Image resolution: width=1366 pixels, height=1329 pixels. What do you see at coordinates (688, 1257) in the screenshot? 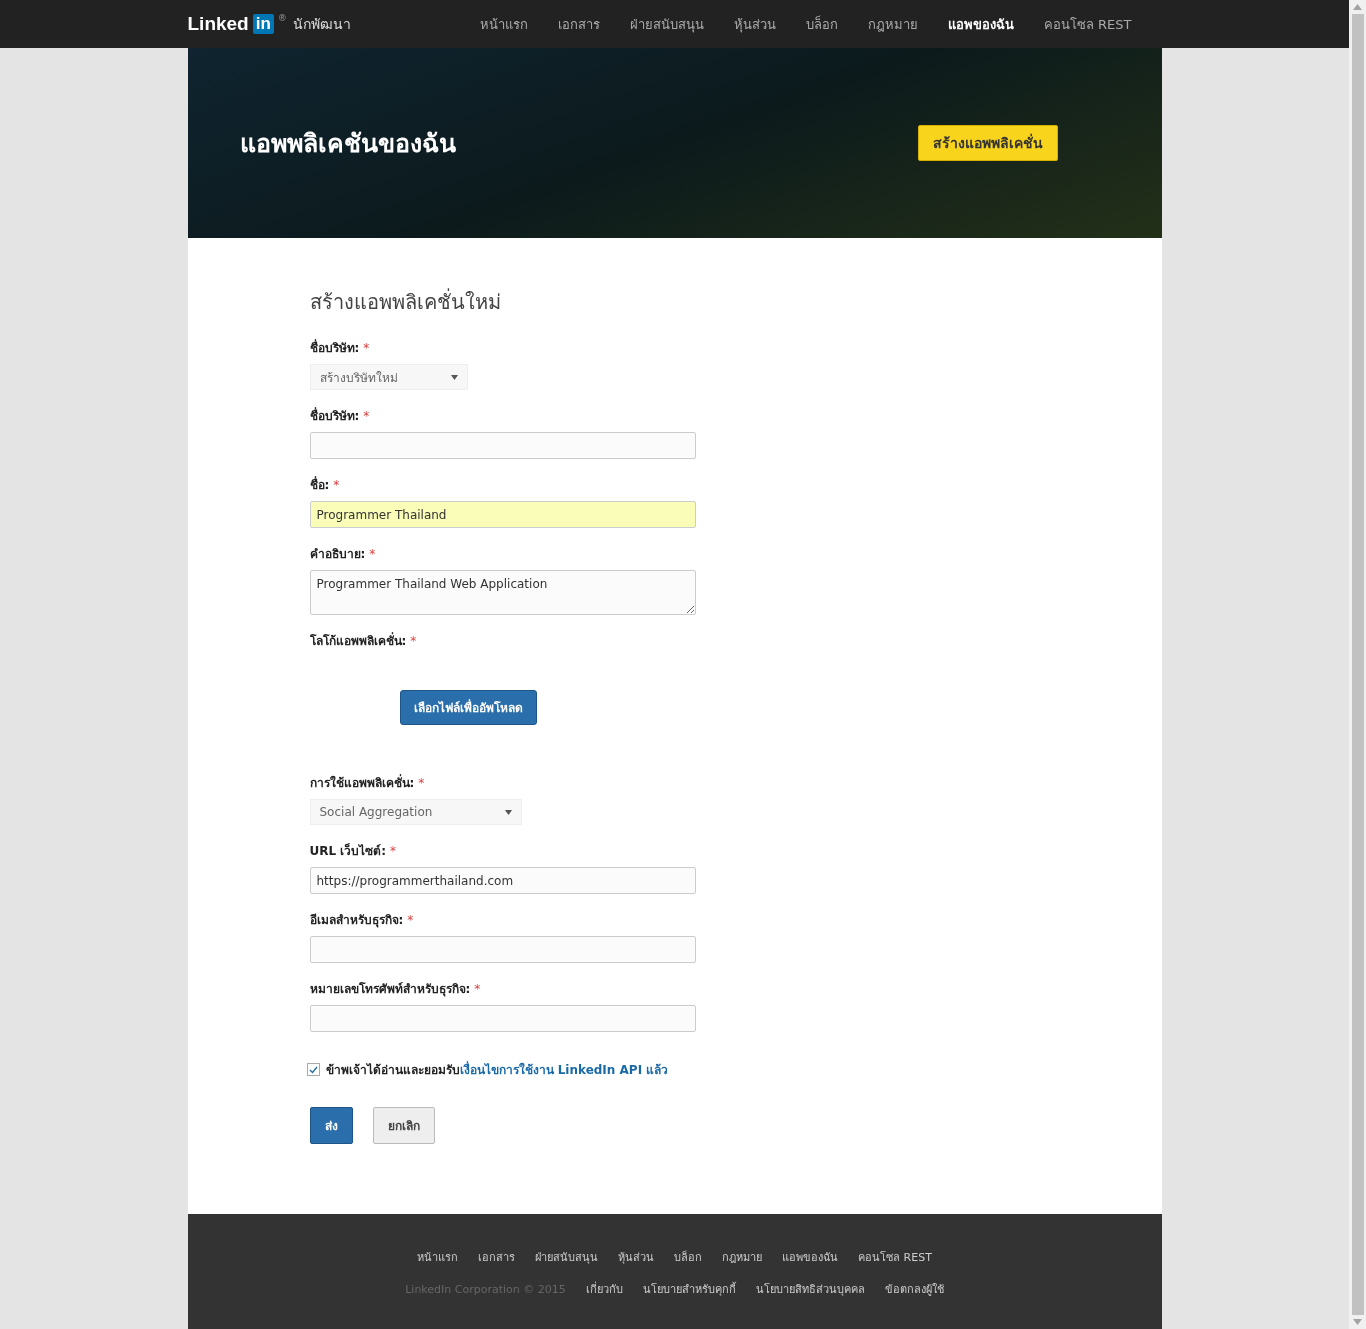
I see `footer-link: บล็อก` at bounding box center [688, 1257].